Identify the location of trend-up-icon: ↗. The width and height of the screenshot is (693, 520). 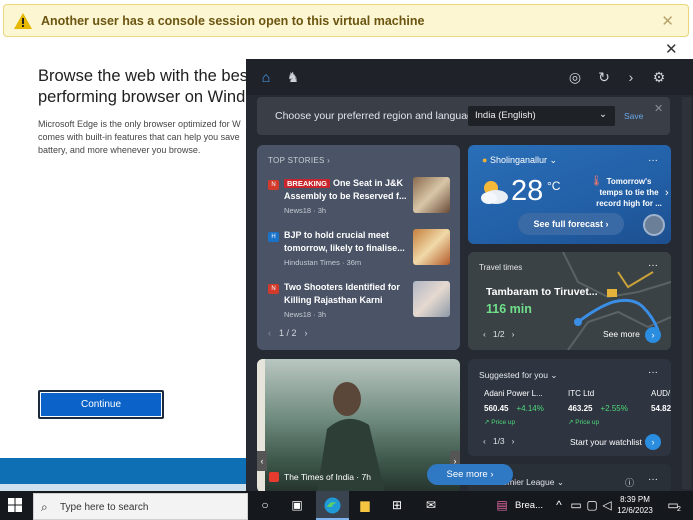
(571, 422).